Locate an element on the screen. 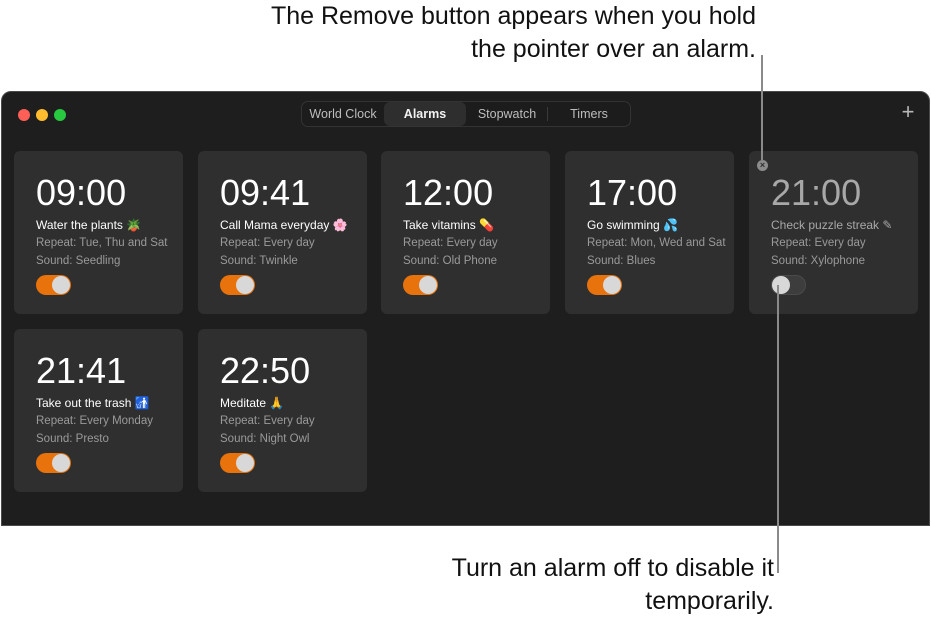 Image resolution: width=931 pixels, height=630 pixels. tab-stopwatch: Stopwatch is located at coordinates (507, 114).